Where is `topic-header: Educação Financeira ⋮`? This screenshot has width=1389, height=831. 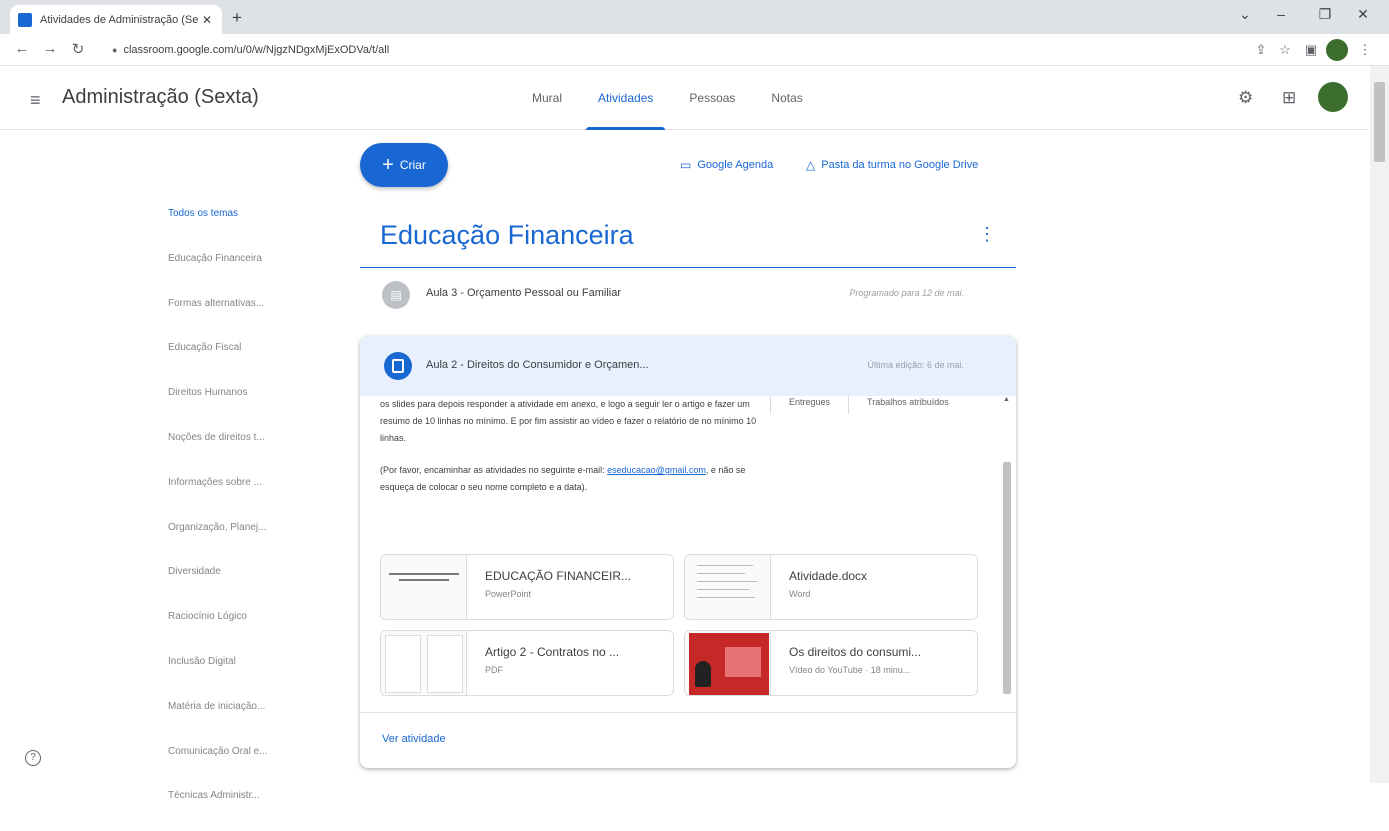 topic-header: Educação Financeira ⋮ is located at coordinates (688, 238).